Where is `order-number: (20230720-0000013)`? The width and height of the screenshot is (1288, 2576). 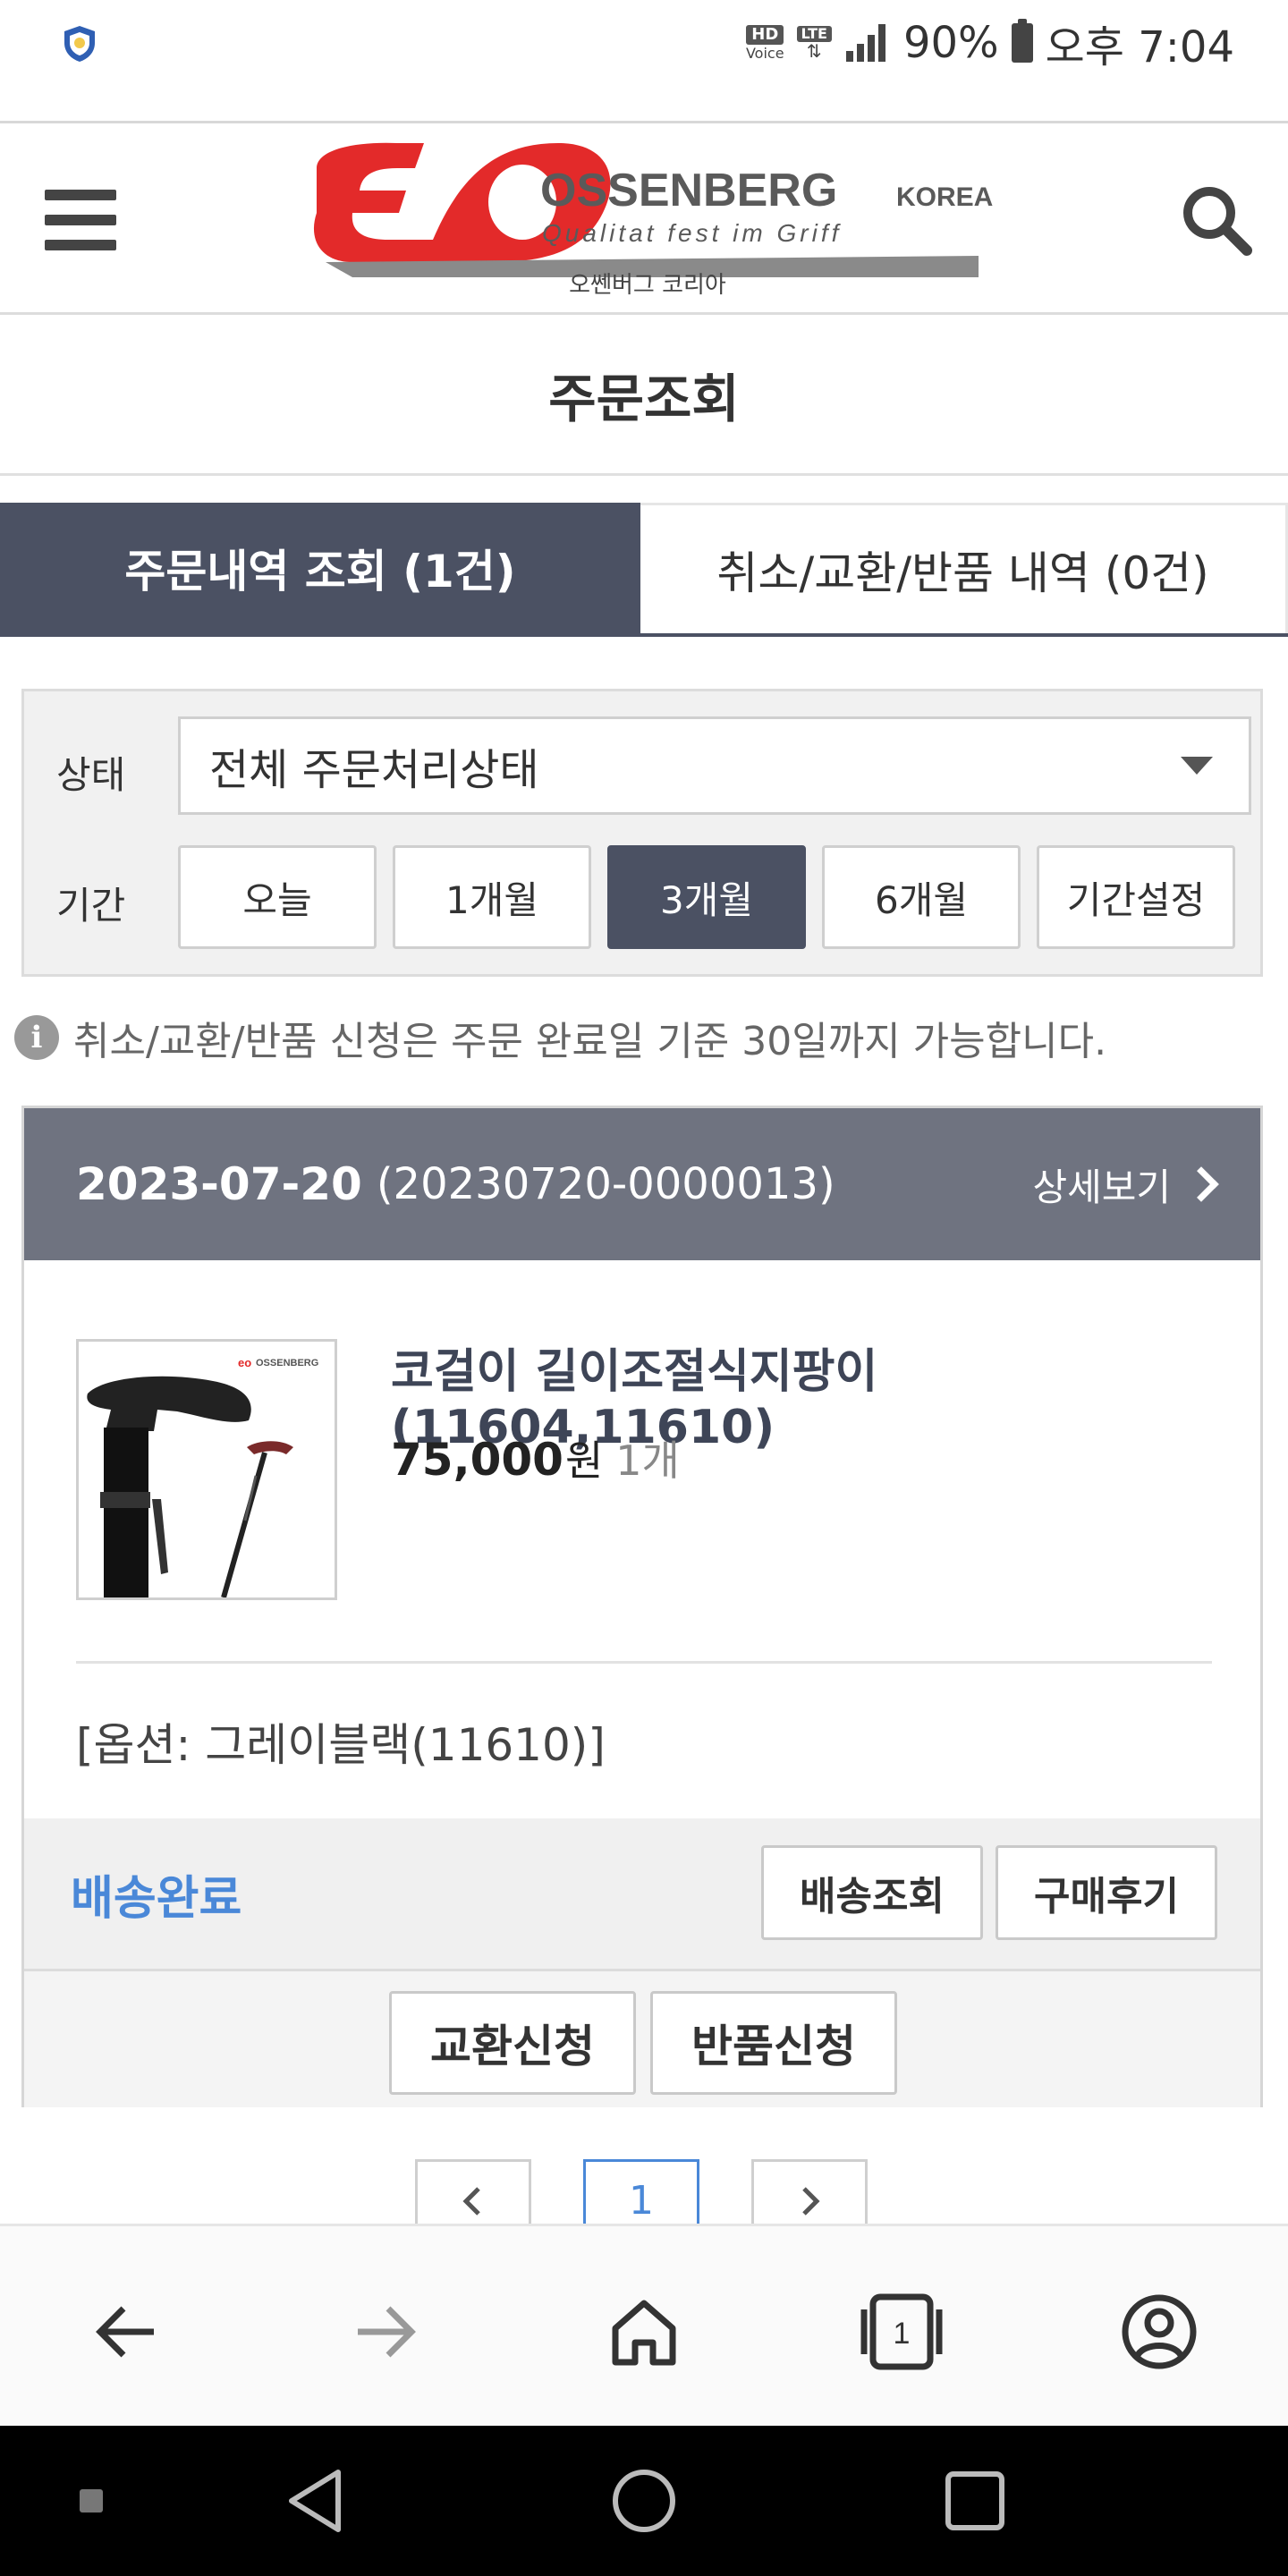 order-number: (20230720-0000013) is located at coordinates (605, 1184).